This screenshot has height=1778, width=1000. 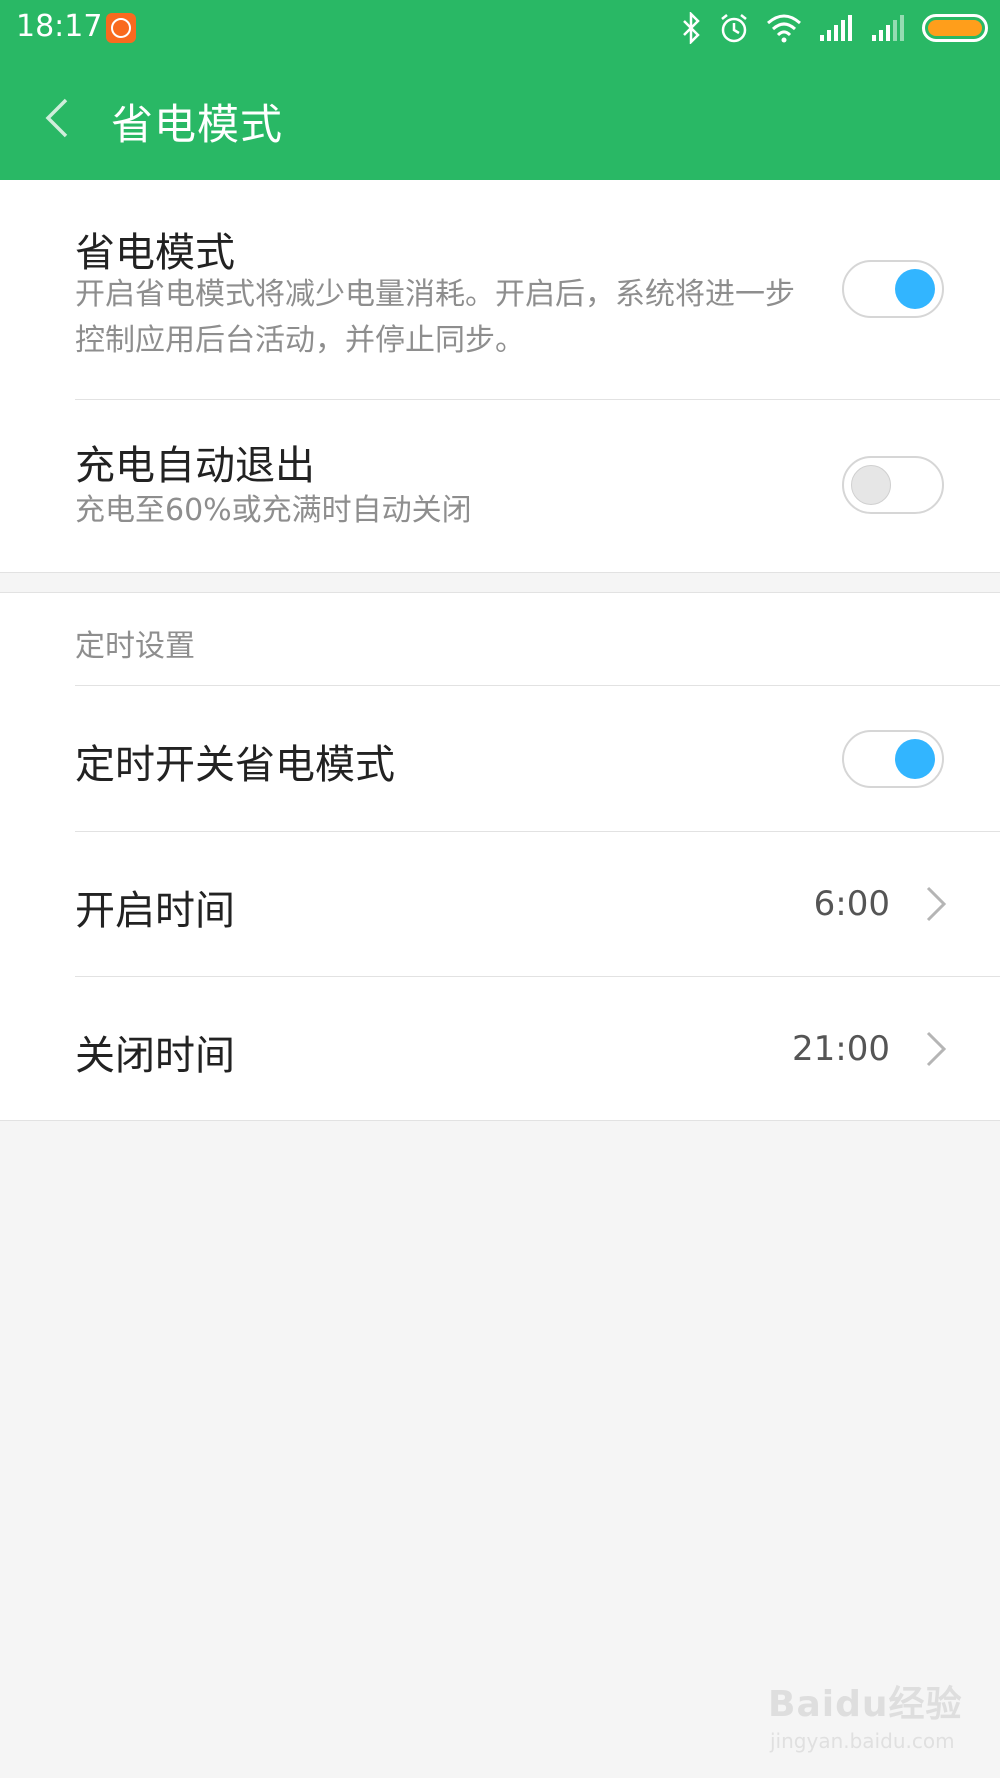 What do you see at coordinates (893, 759) in the screenshot?
I see `schedule-toggle` at bounding box center [893, 759].